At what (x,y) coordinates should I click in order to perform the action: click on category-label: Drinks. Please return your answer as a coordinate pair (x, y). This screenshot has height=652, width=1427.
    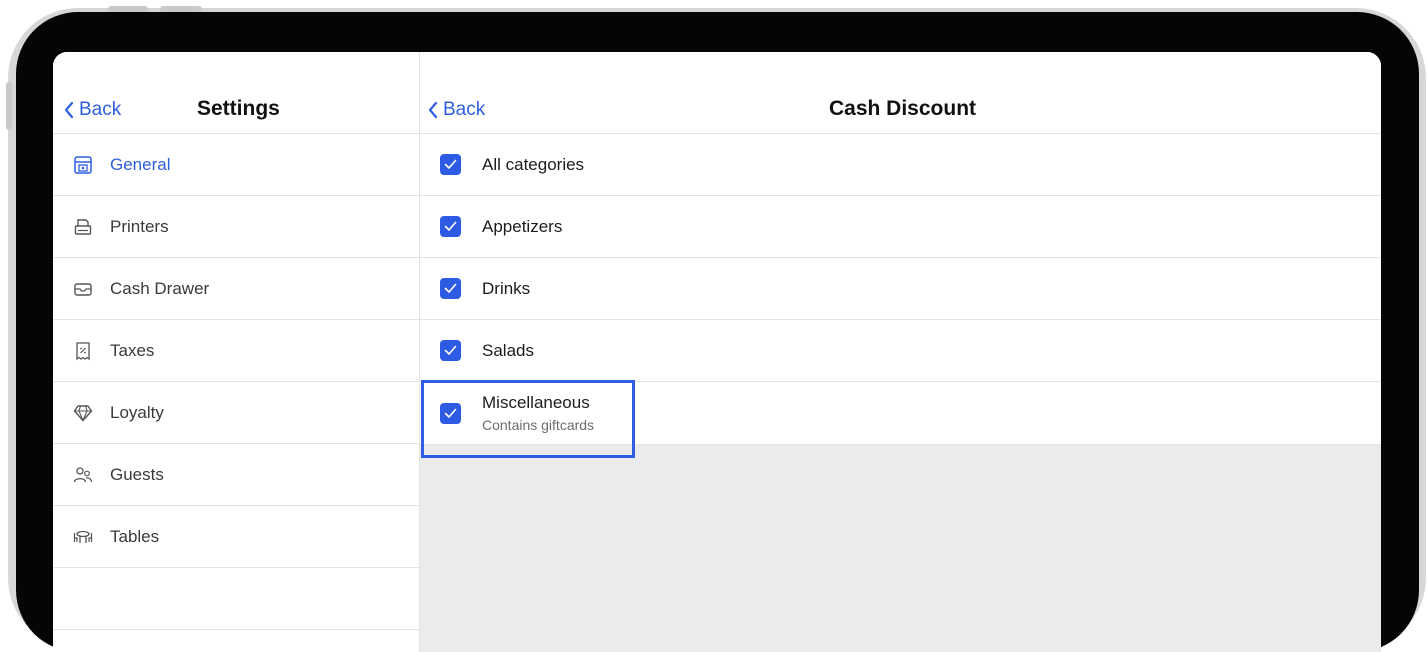
    Looking at the image, I should click on (506, 288).